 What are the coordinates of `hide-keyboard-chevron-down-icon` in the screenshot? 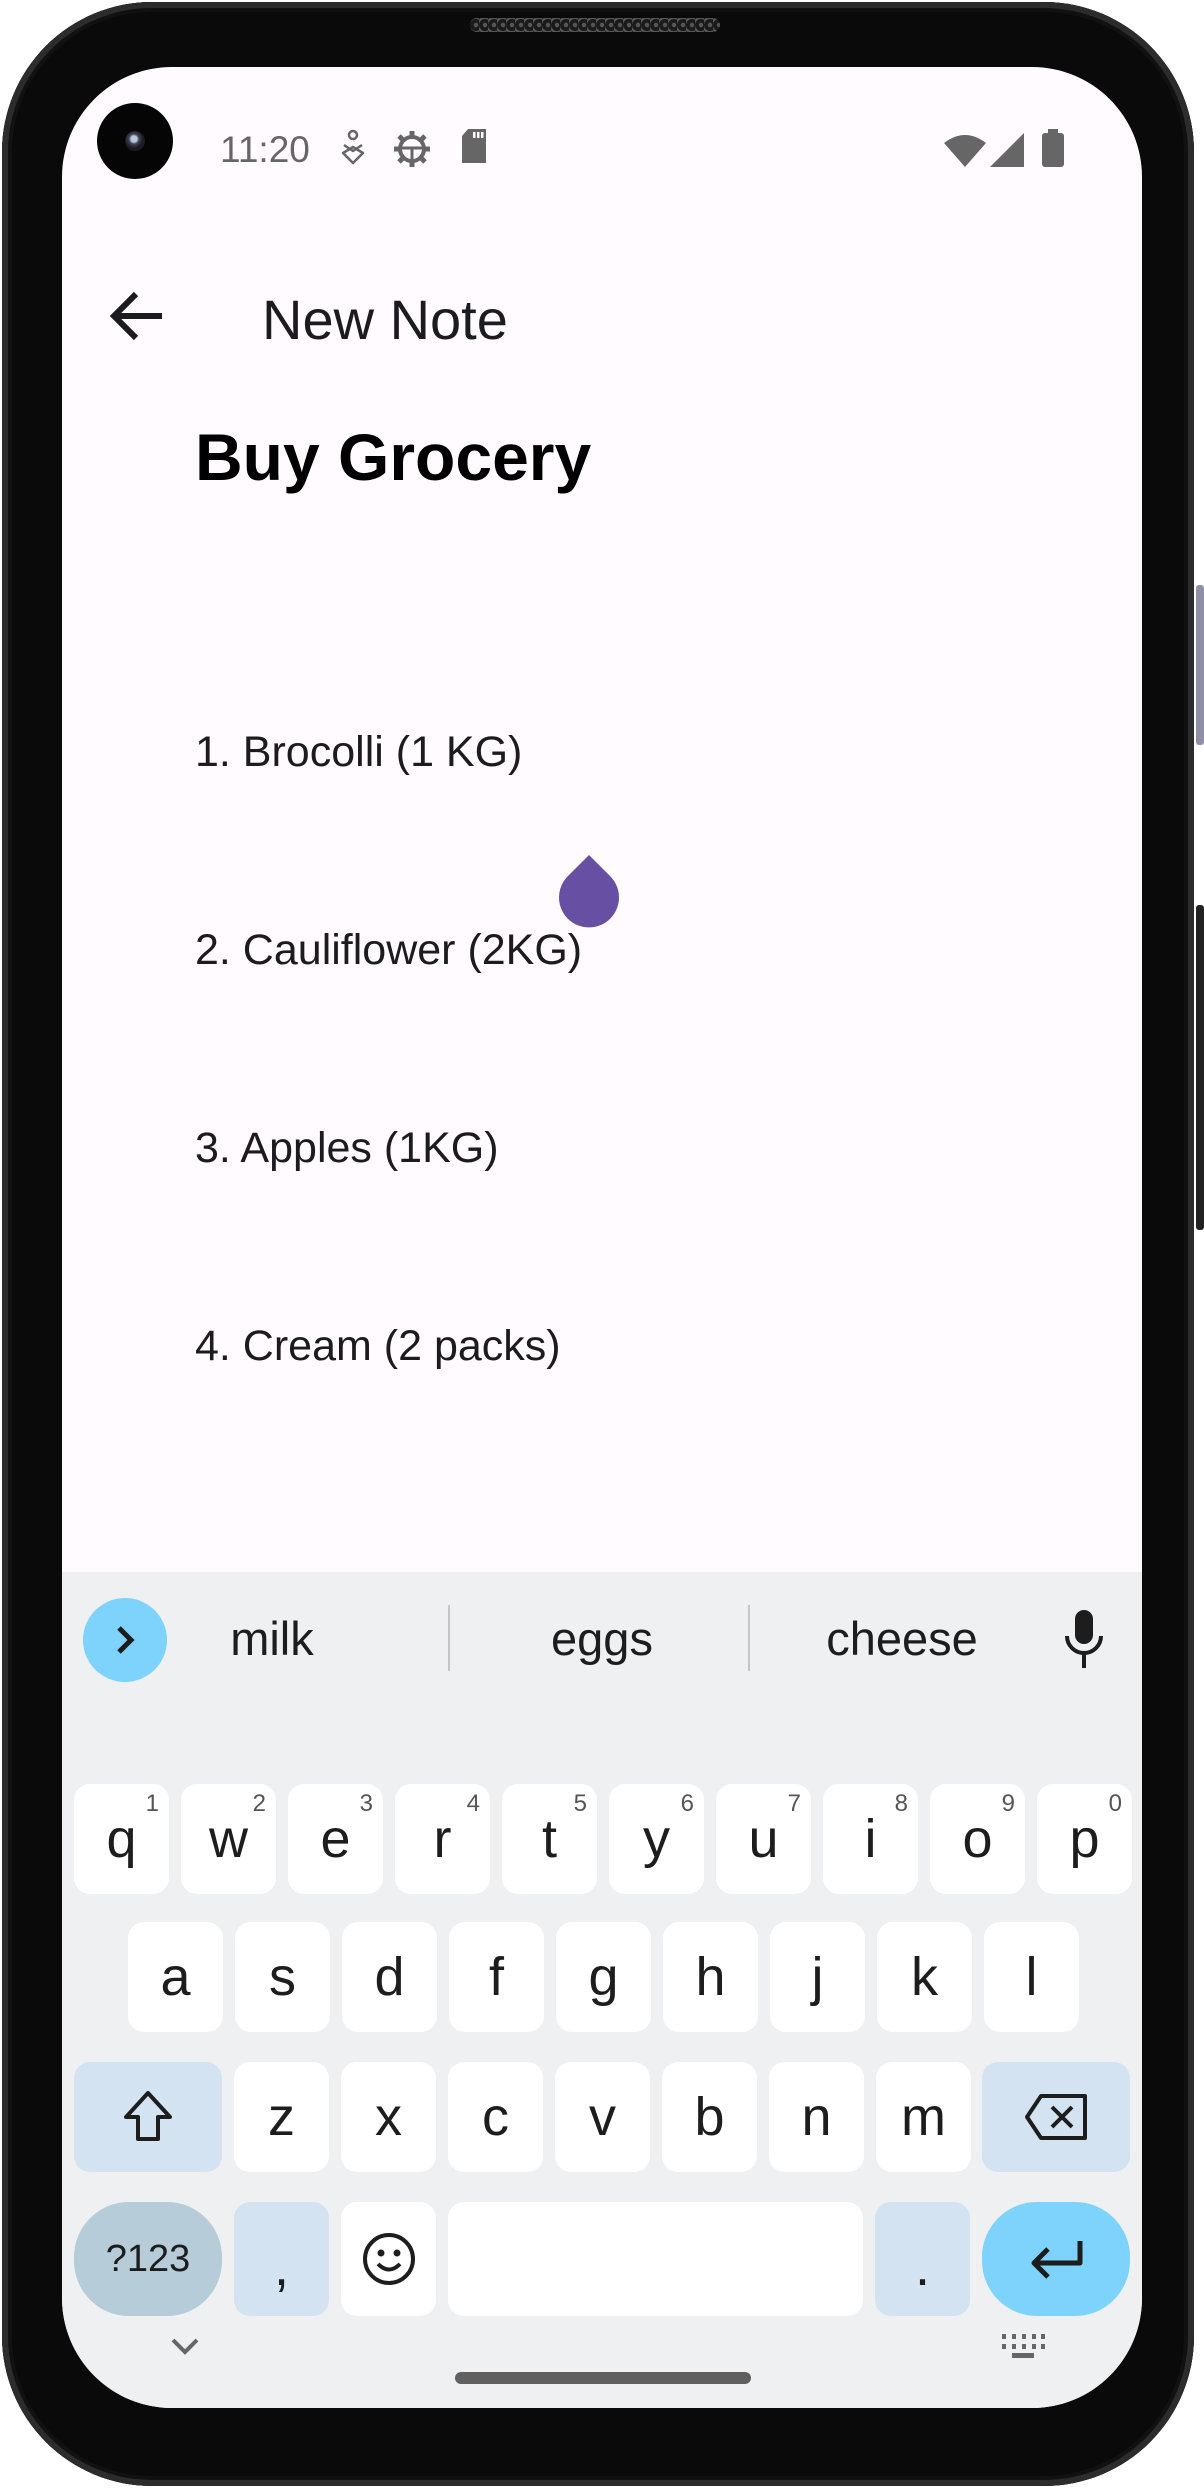 It's located at (185, 2346).